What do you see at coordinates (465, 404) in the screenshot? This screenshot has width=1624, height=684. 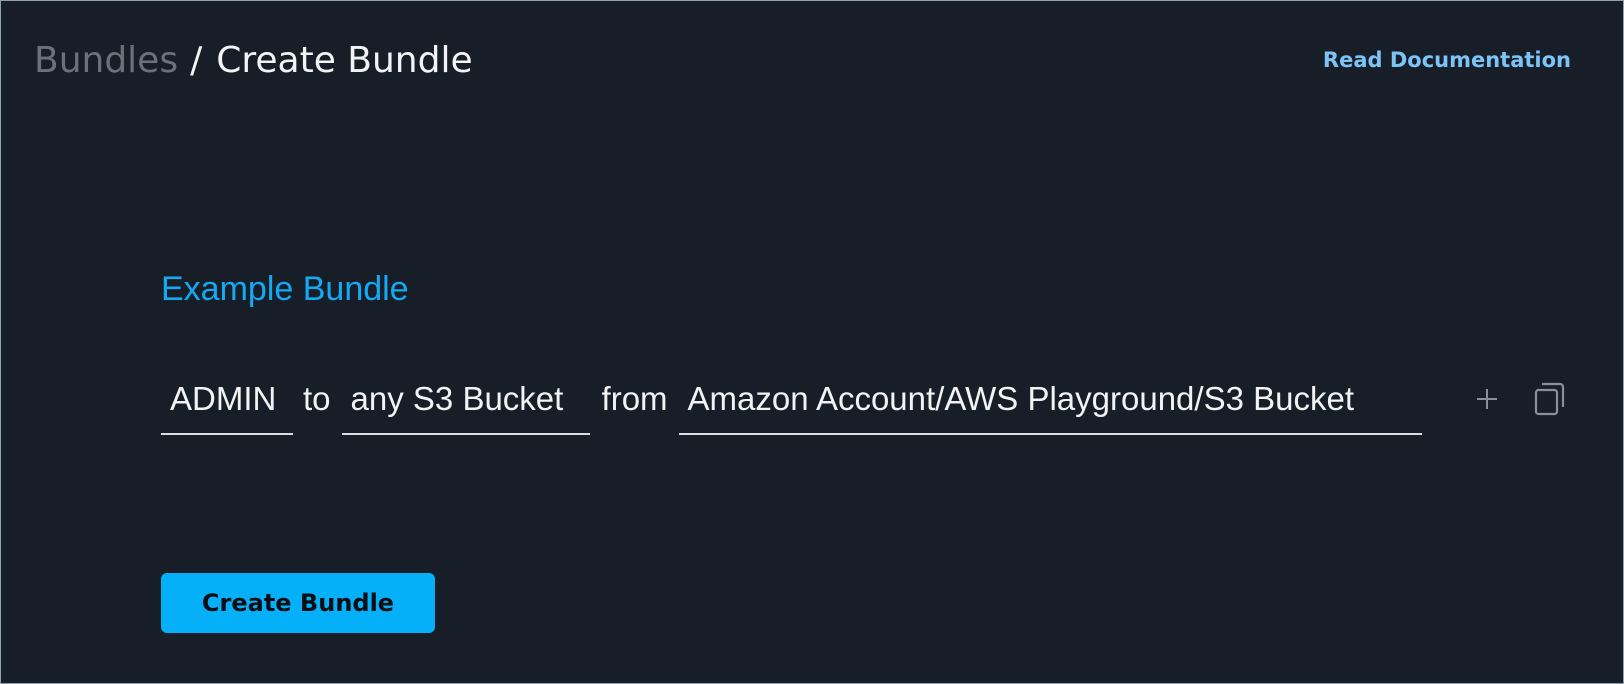 I see `resource-select: any S3 Bucket` at bounding box center [465, 404].